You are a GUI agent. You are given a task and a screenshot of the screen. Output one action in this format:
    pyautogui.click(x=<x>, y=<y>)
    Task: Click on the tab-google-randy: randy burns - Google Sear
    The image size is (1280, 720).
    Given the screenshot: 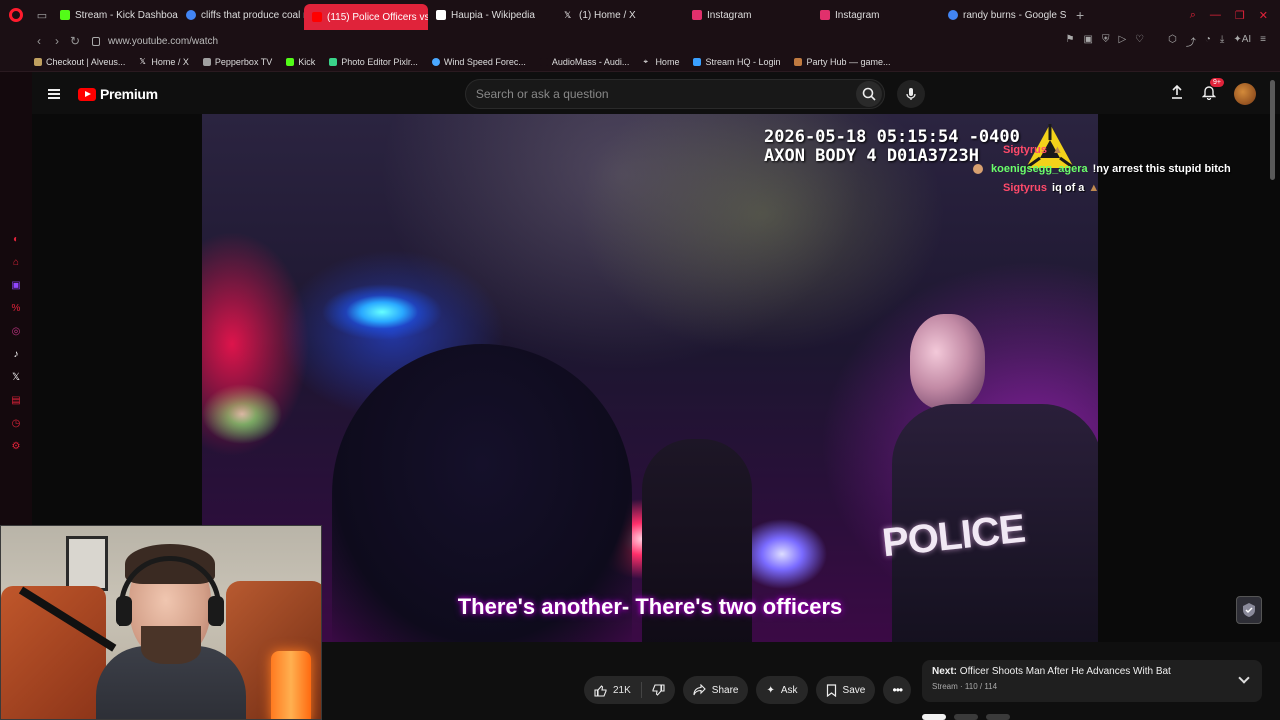 What is the action you would take?
    pyautogui.click(x=1003, y=15)
    